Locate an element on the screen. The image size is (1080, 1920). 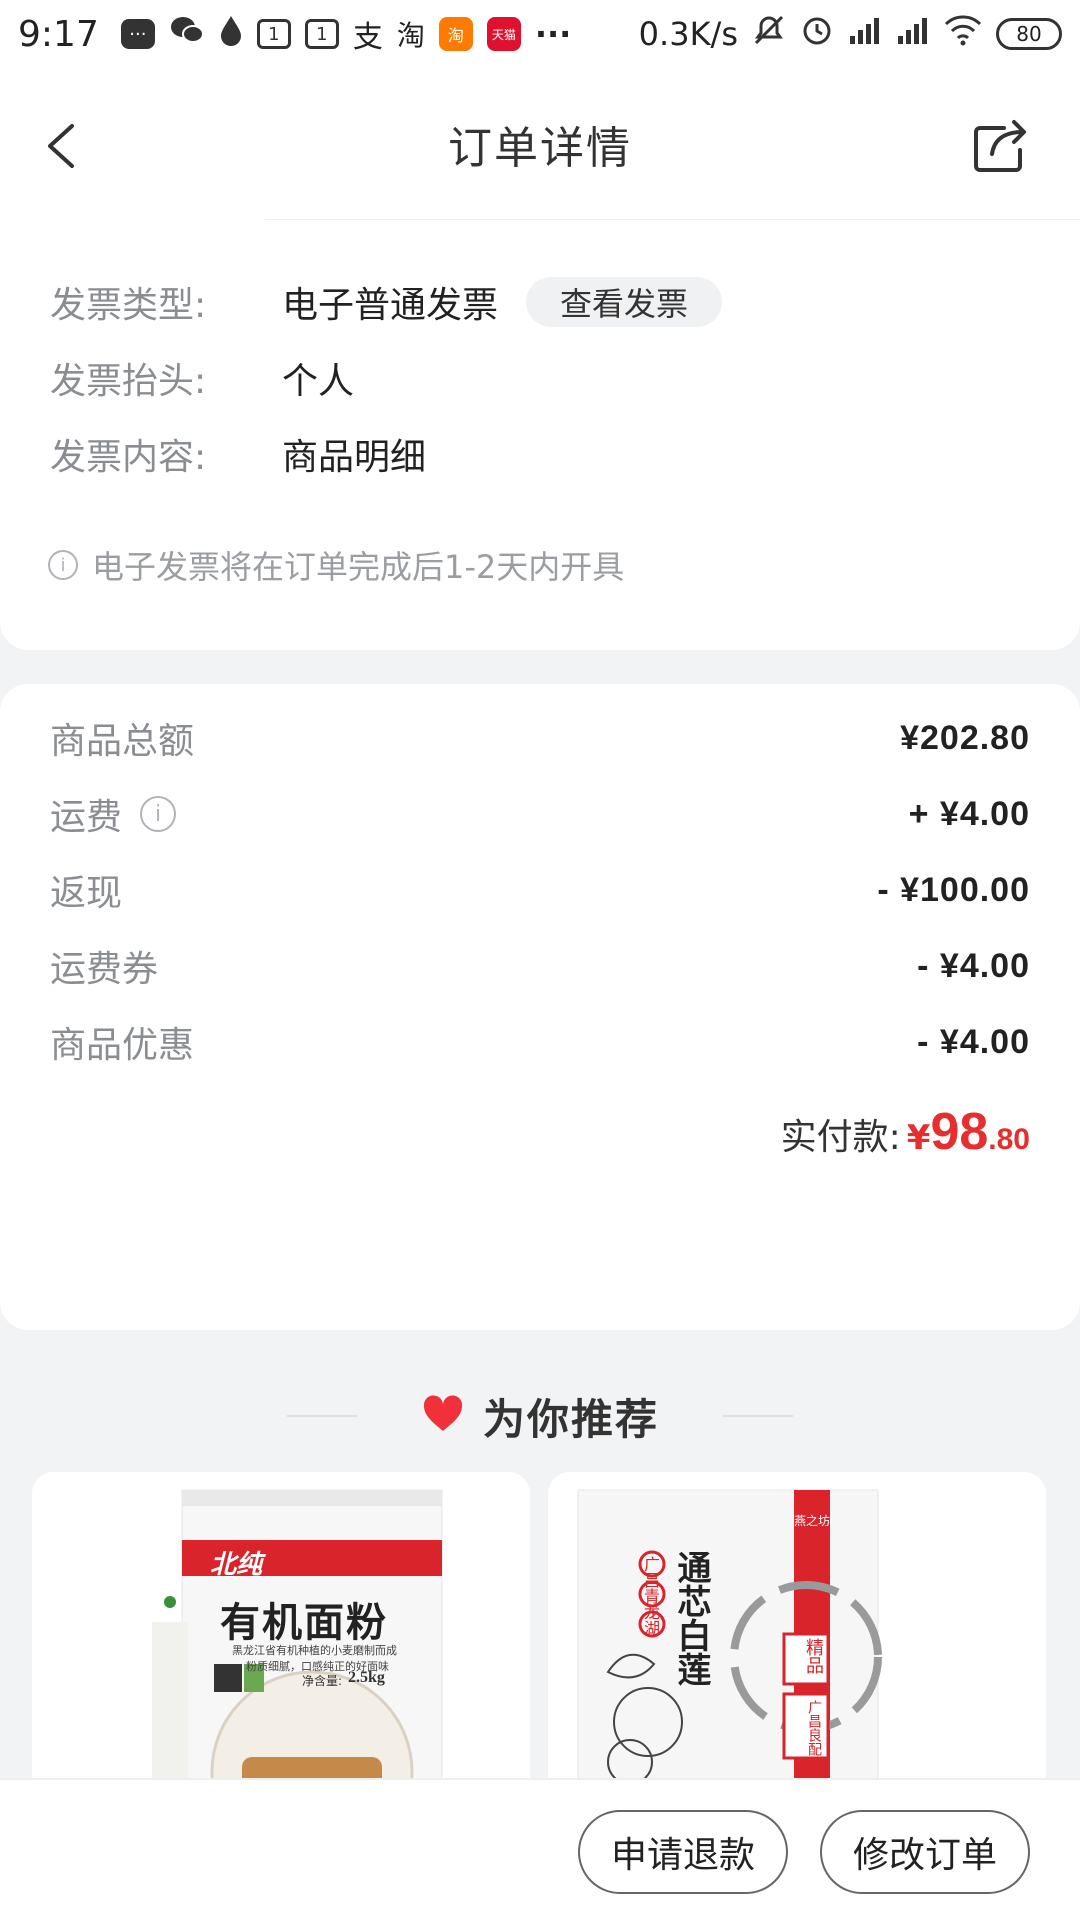
product-brand: 北纯 is located at coordinates (236, 1565).